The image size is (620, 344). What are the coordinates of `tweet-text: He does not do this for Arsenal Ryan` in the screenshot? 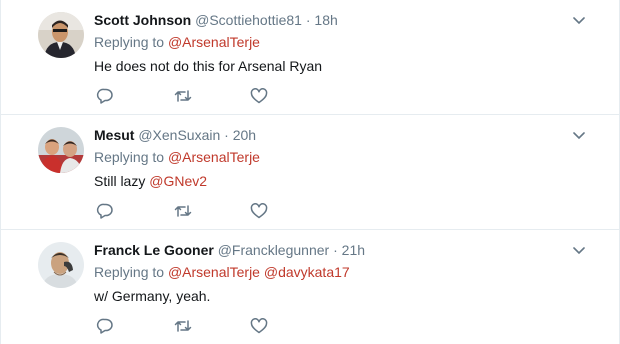 It's located at (342, 66).